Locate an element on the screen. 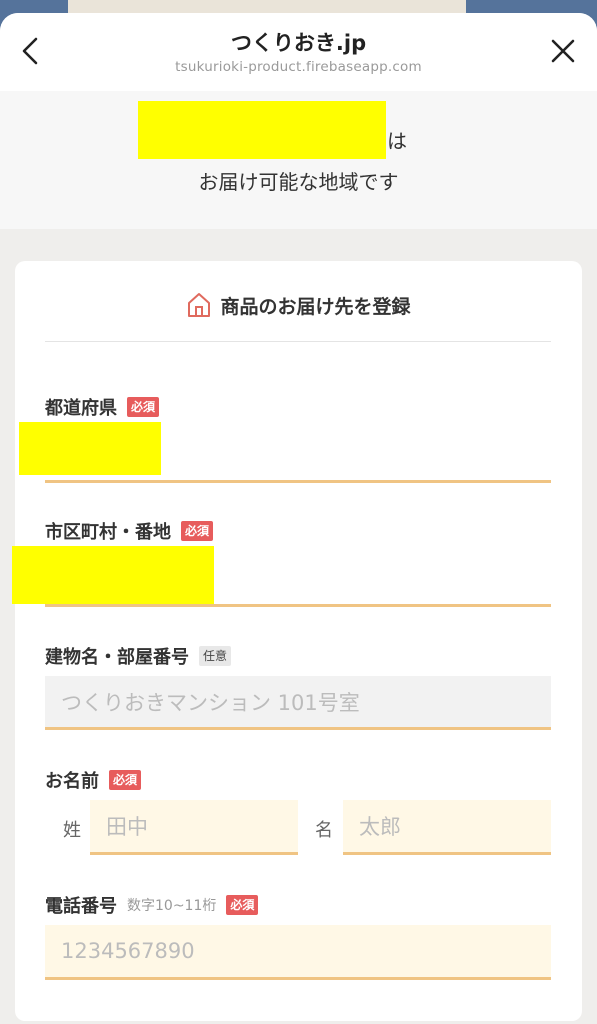 This screenshot has width=597, height=1024. banner-message: お届け可能な地域です is located at coordinates (298, 182).